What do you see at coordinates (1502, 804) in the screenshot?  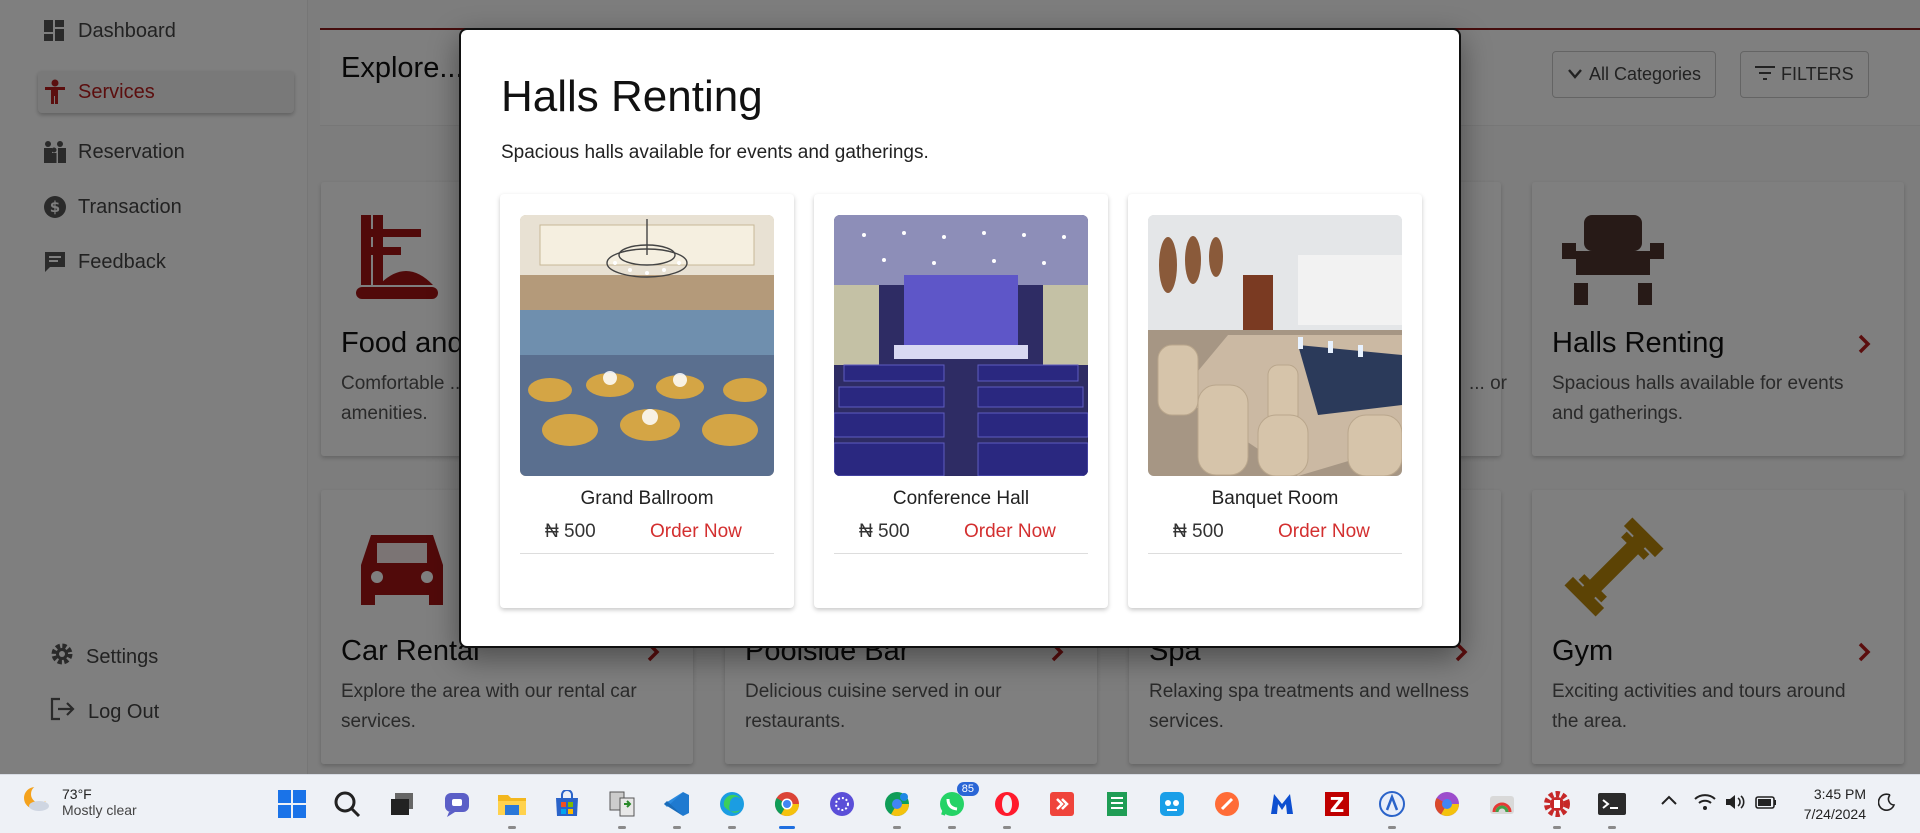 I see `rainbow-app-icon` at bounding box center [1502, 804].